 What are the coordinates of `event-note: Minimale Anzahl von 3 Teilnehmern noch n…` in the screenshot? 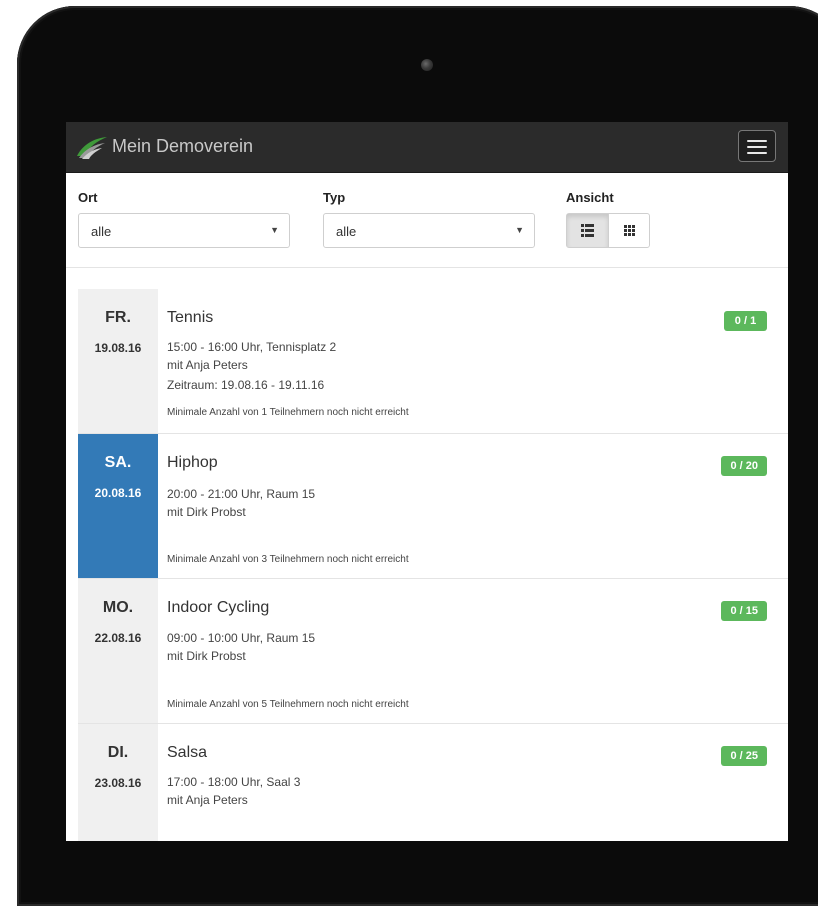 It's located at (288, 559).